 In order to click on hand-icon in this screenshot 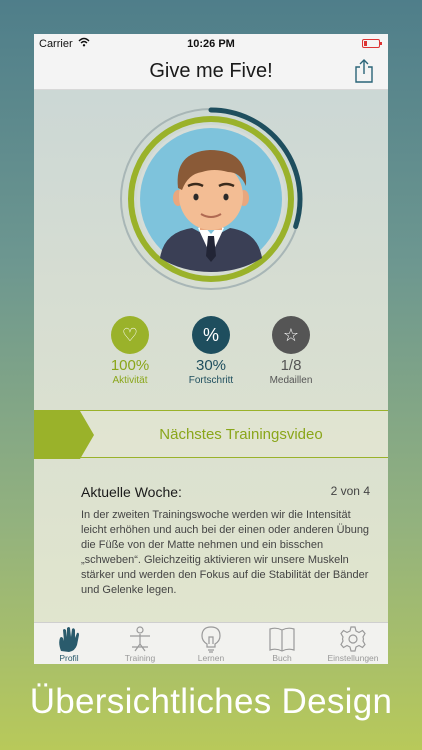, I will do `click(69, 639)`.